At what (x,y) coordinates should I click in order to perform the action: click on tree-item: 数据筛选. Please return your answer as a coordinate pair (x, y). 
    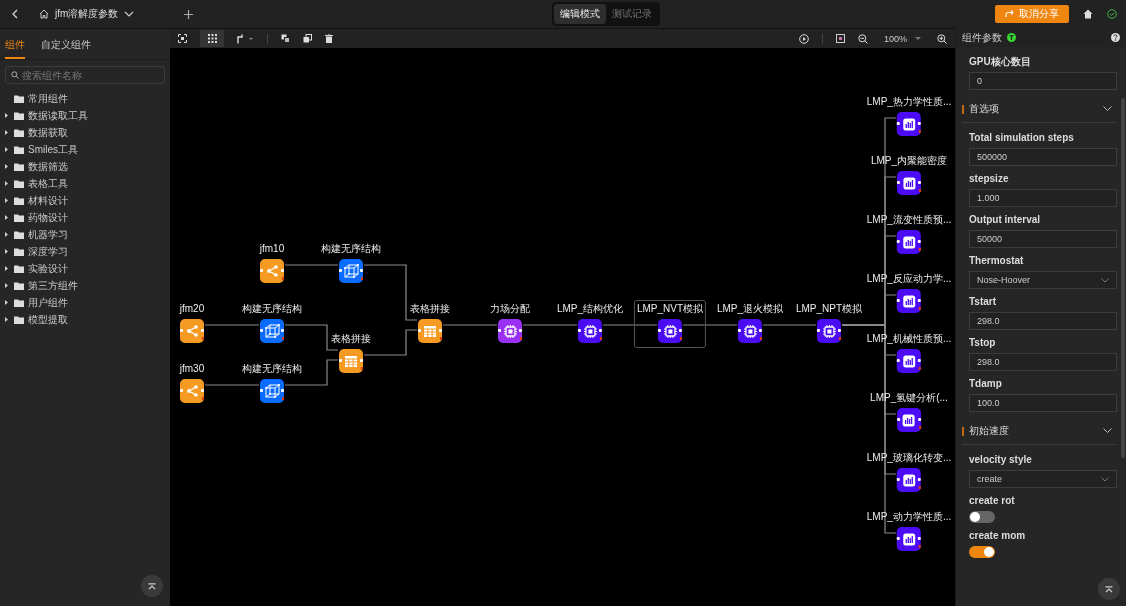
    Looking at the image, I should click on (85, 166).